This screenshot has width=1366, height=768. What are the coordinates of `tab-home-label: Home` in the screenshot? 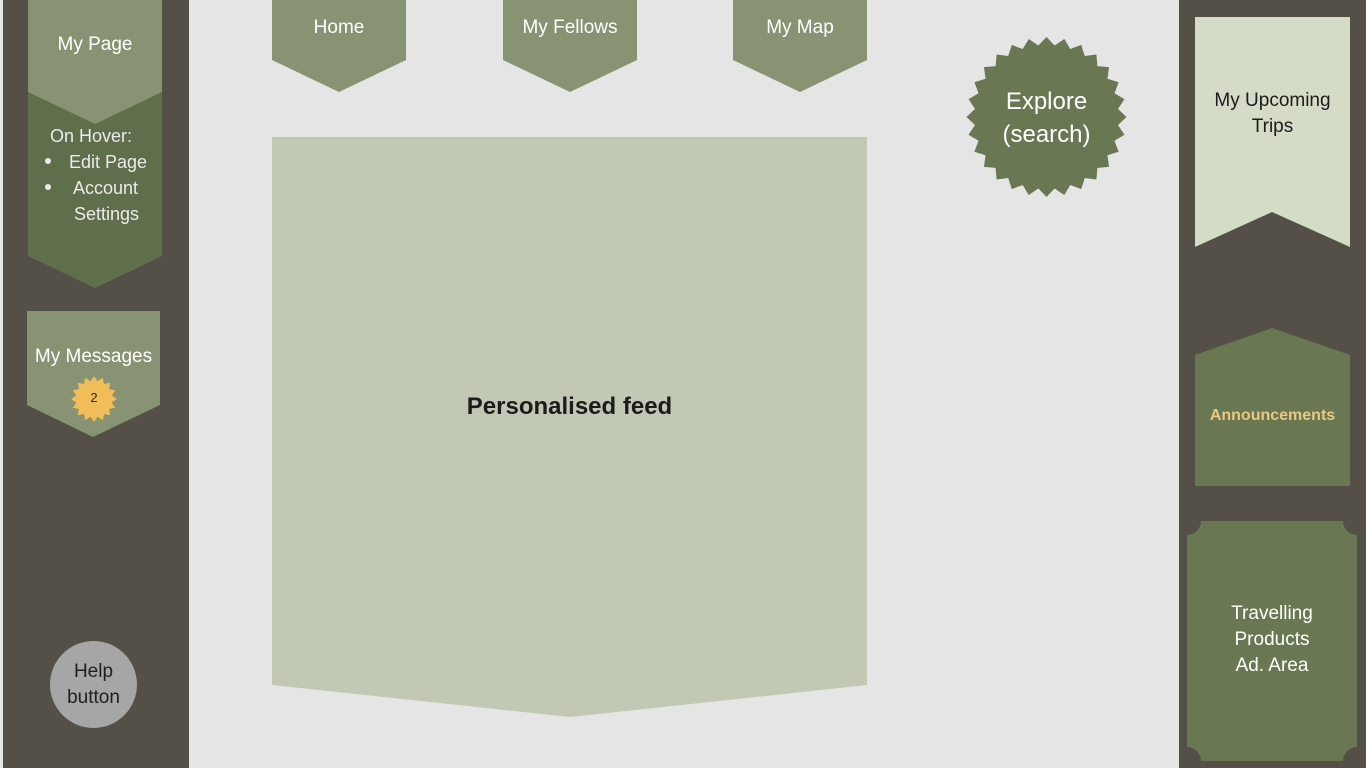 It's located at (339, 27).